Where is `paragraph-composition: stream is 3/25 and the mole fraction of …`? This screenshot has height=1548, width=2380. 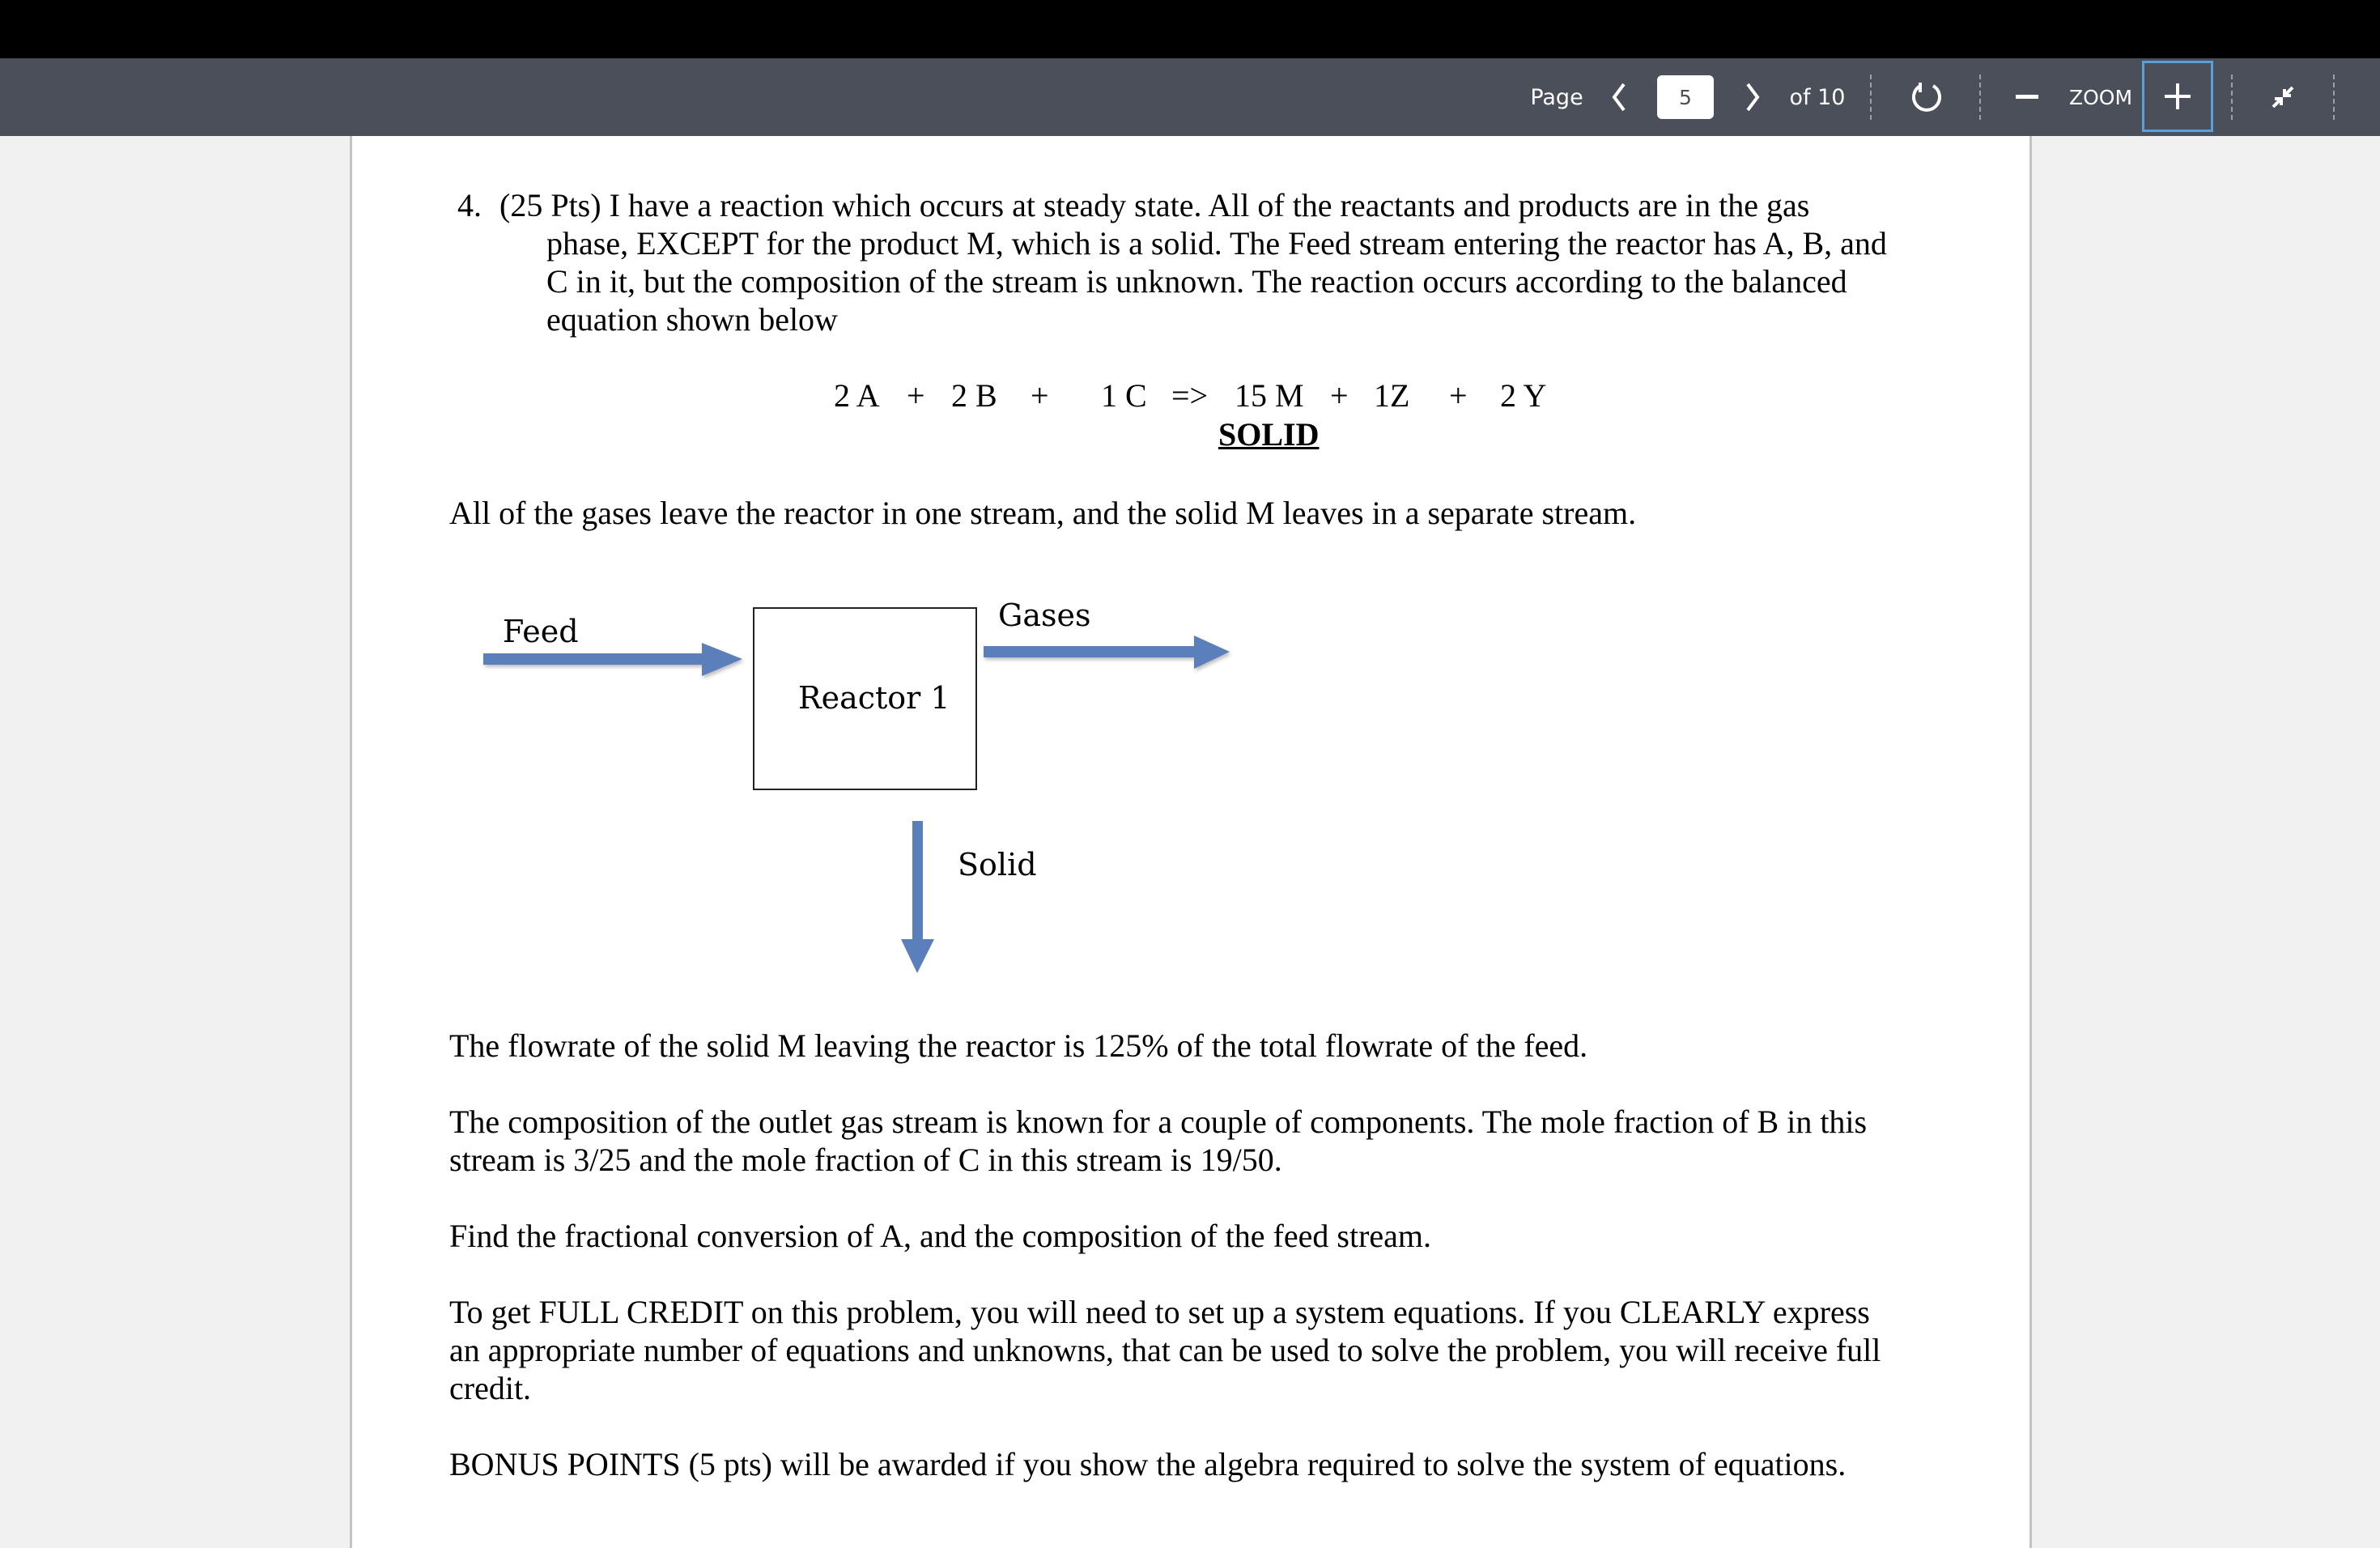 paragraph-composition: stream is 3/25 and the mole fraction of … is located at coordinates (866, 1160).